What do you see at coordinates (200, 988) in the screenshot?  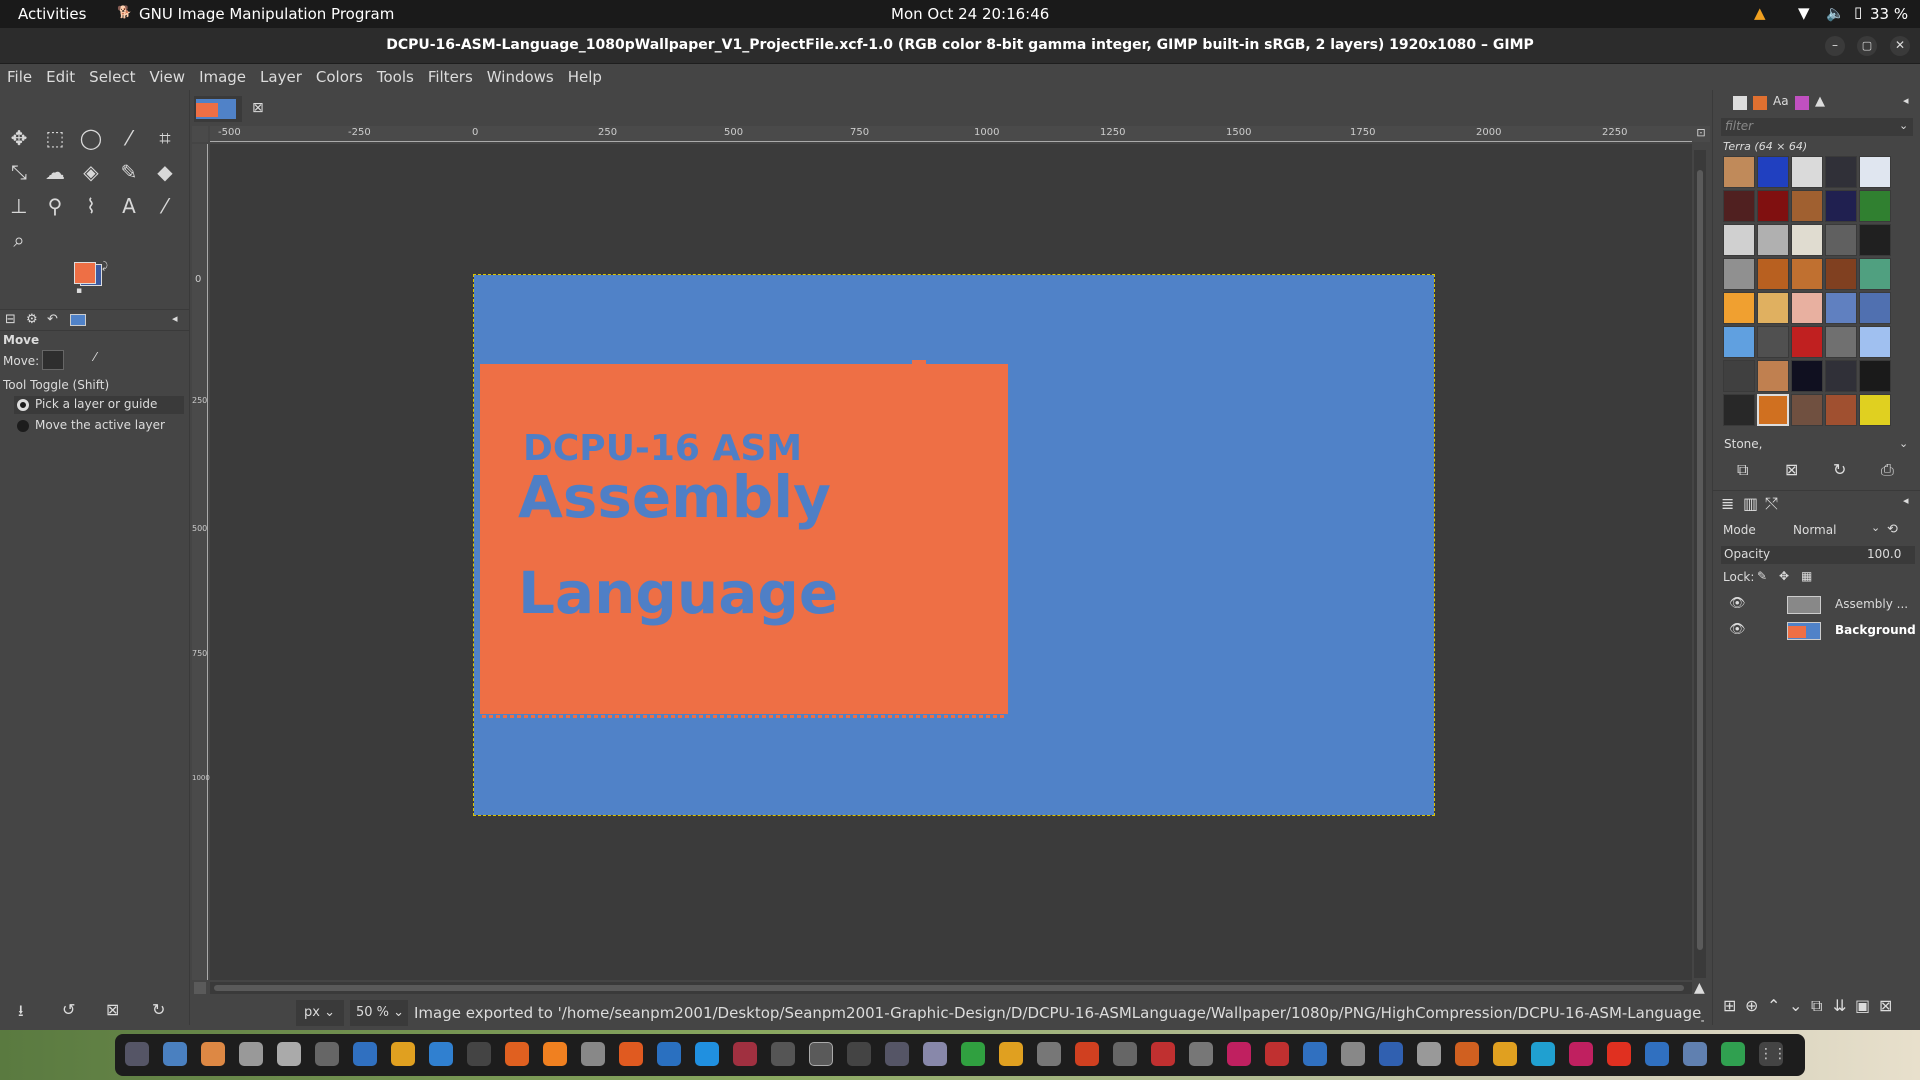 I see `quick-mask-toggle` at bounding box center [200, 988].